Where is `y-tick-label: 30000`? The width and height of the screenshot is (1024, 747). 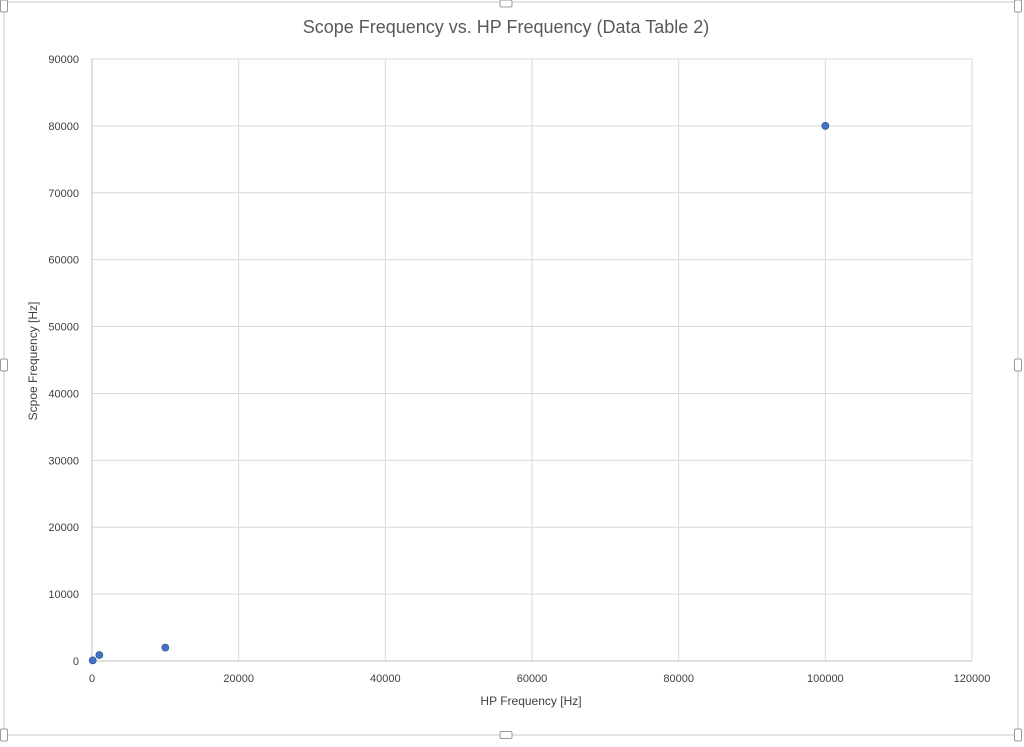 y-tick-label: 30000 is located at coordinates (63, 461).